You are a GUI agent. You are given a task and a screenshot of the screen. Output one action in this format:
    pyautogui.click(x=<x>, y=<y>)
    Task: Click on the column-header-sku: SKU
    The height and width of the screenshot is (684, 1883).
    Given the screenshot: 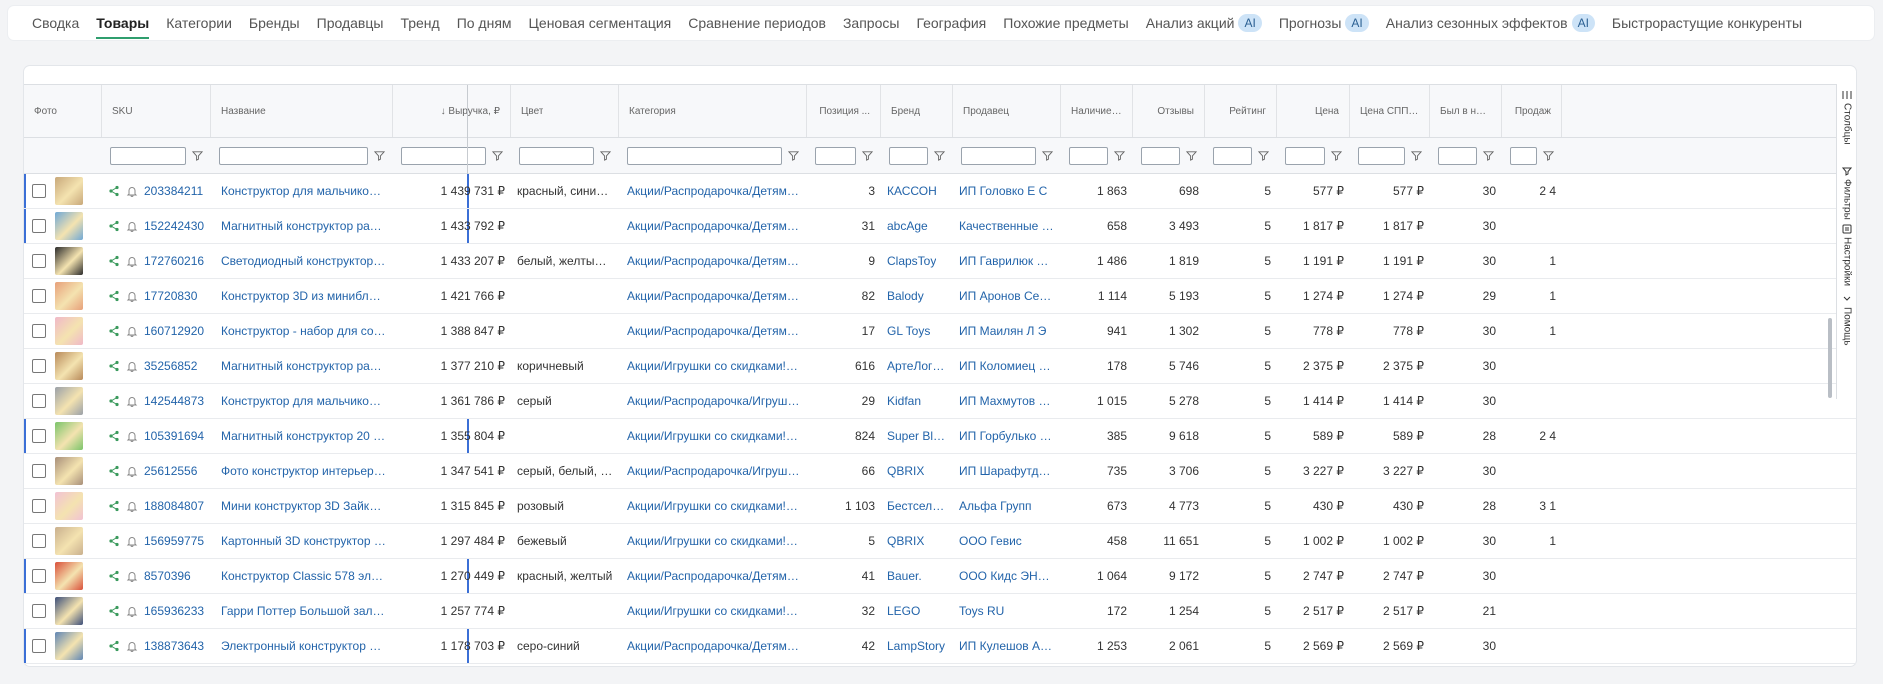 What is the action you would take?
    pyautogui.click(x=156, y=111)
    